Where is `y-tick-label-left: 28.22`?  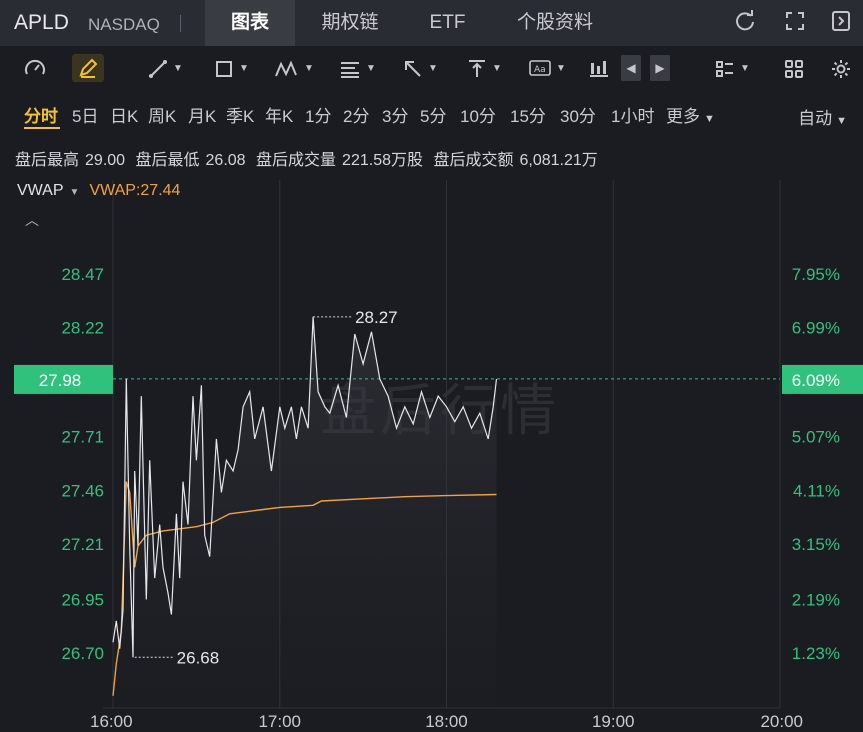
y-tick-label-left: 28.22 is located at coordinates (82, 328).